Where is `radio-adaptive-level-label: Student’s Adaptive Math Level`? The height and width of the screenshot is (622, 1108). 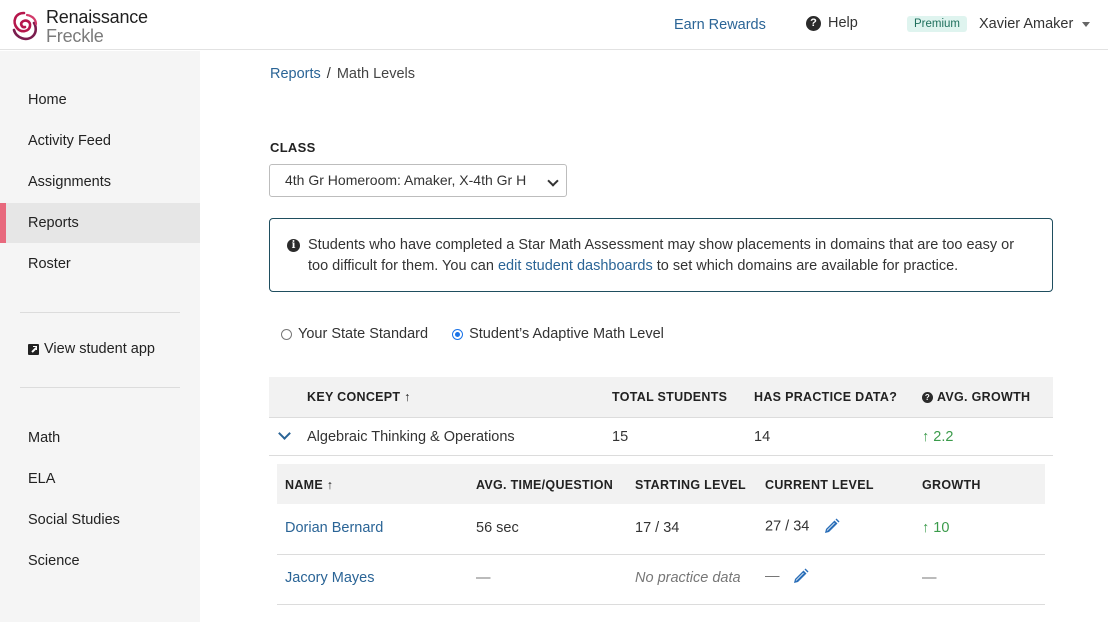 radio-adaptive-level-label: Student’s Adaptive Math Level is located at coordinates (566, 334).